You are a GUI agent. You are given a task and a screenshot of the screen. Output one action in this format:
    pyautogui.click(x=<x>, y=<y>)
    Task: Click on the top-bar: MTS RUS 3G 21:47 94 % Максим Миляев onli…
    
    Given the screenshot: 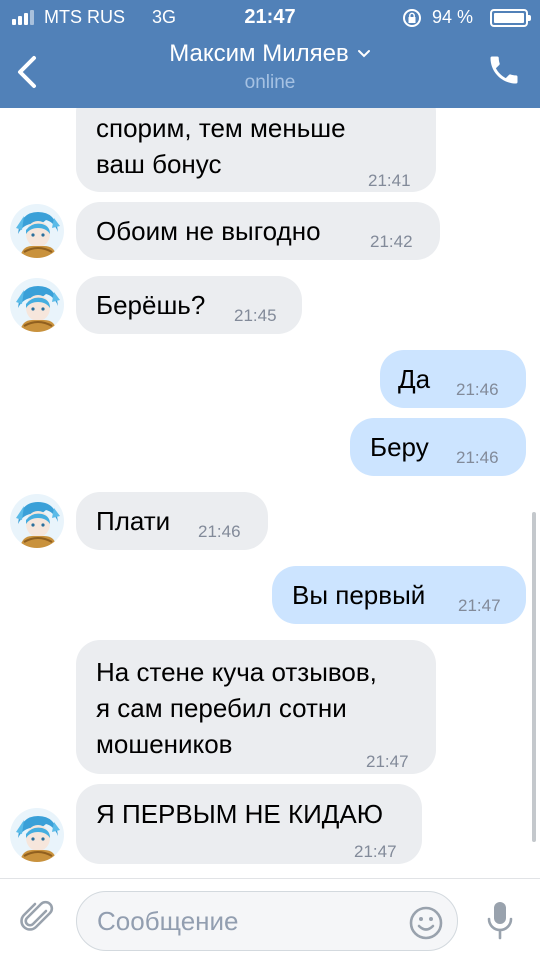 What is the action you would take?
    pyautogui.click(x=270, y=54)
    